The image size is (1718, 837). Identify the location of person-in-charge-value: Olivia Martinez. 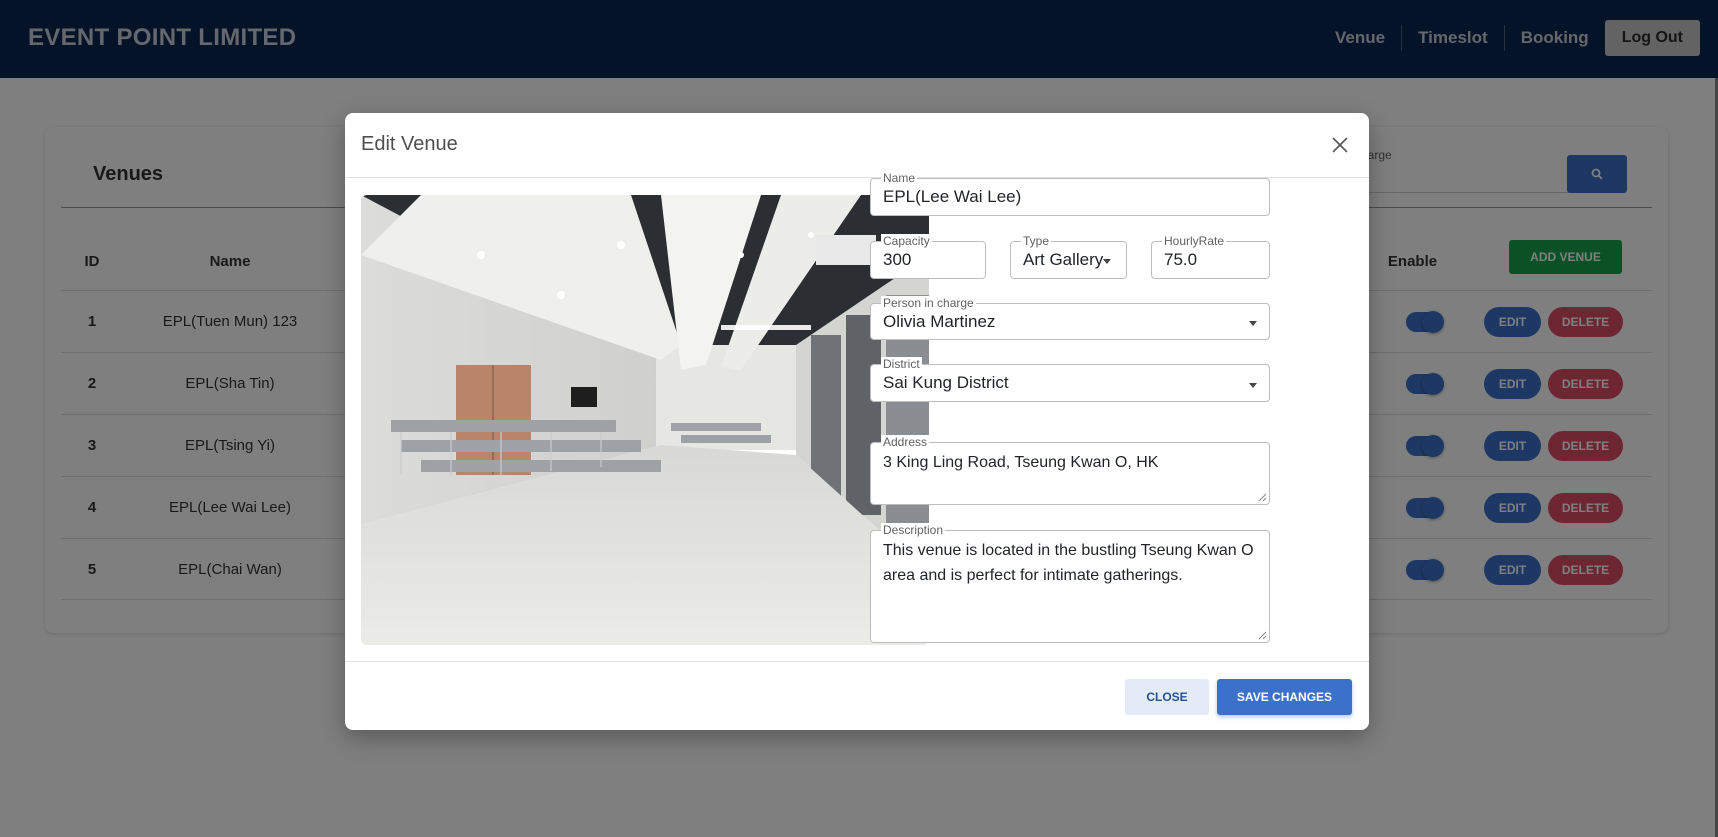
(939, 321).